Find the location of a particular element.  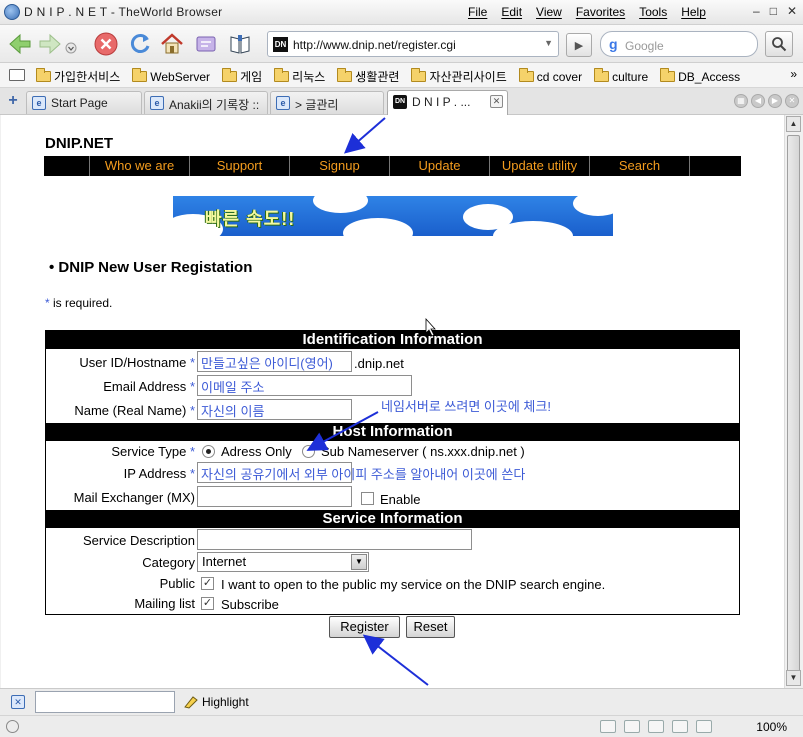

vertical-scrollbar: ▲ ▼ is located at coordinates (792, 401).